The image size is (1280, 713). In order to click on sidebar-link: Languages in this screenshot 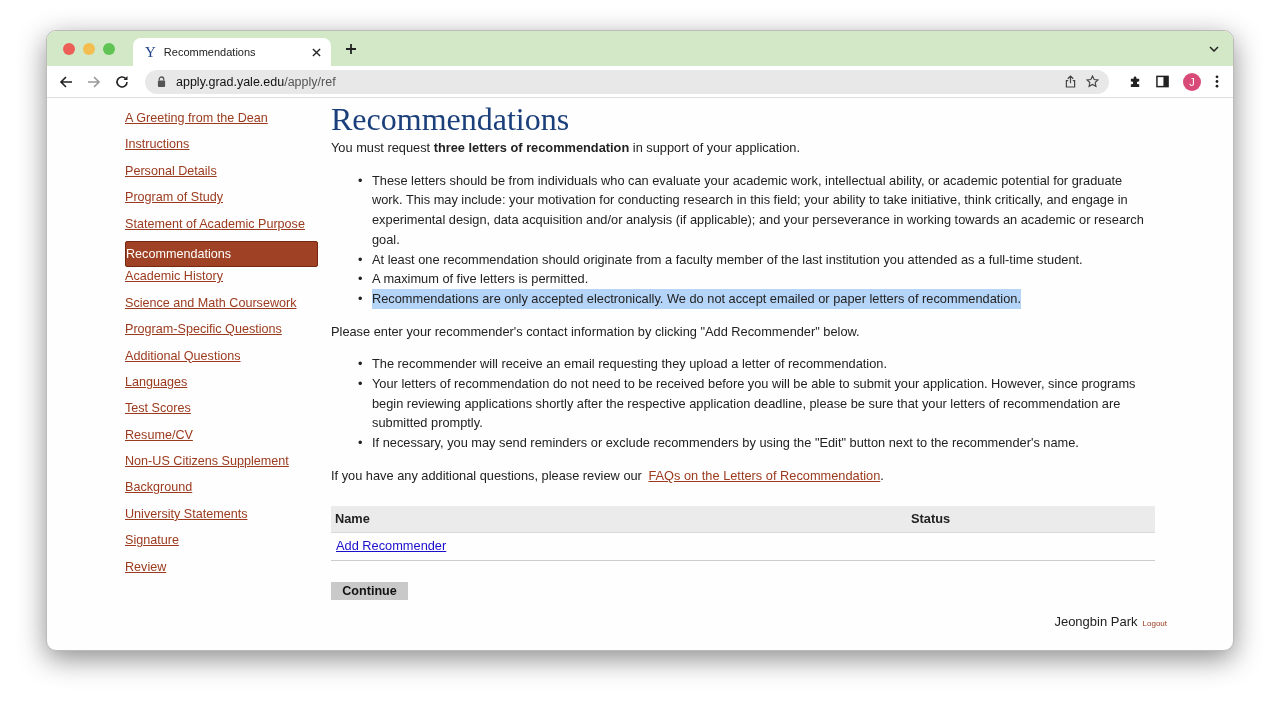, I will do `click(221, 386)`.